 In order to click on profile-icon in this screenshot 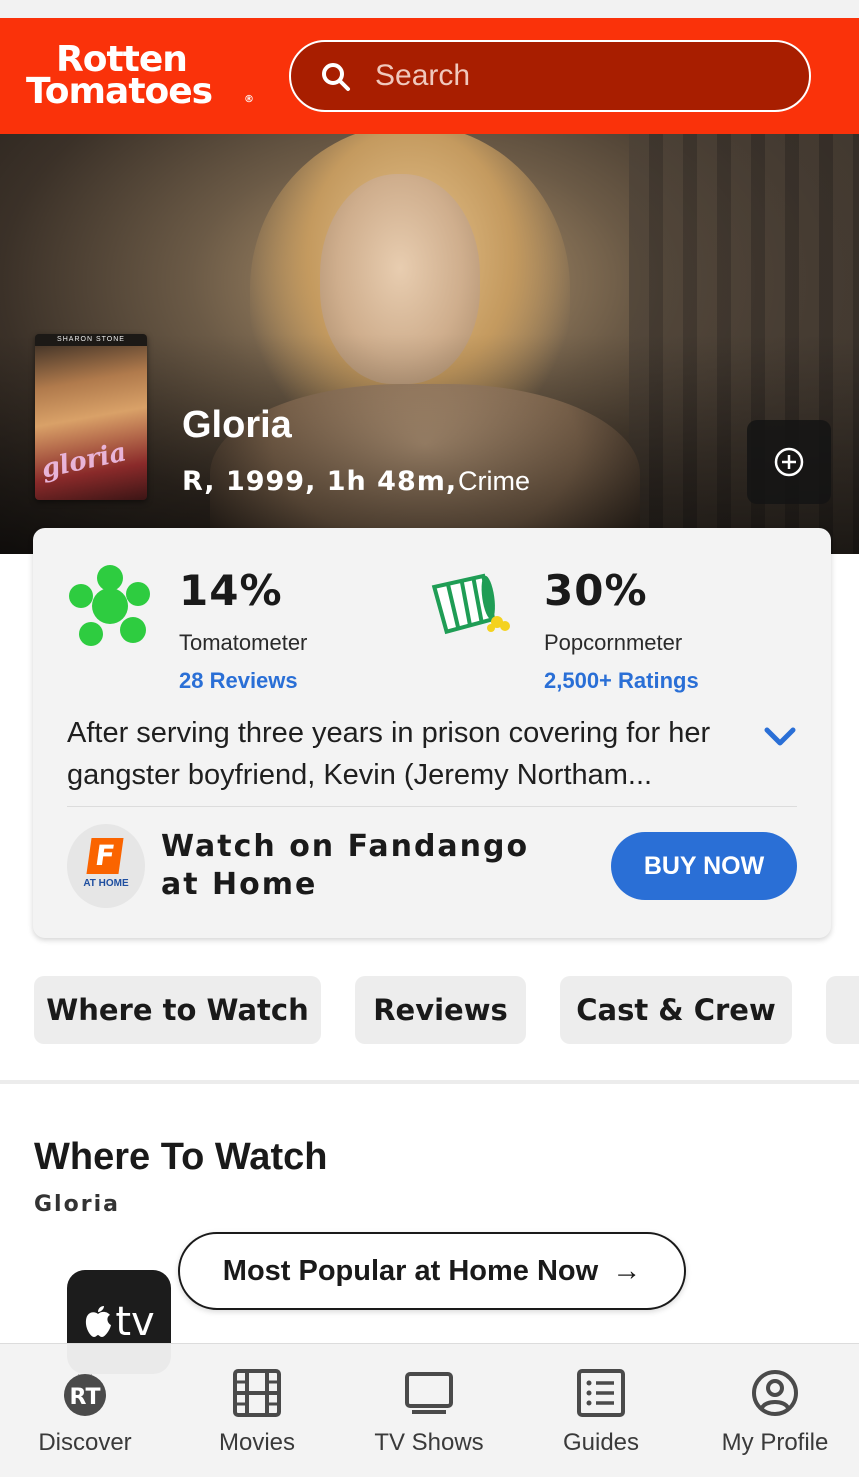, I will do `click(775, 1393)`.